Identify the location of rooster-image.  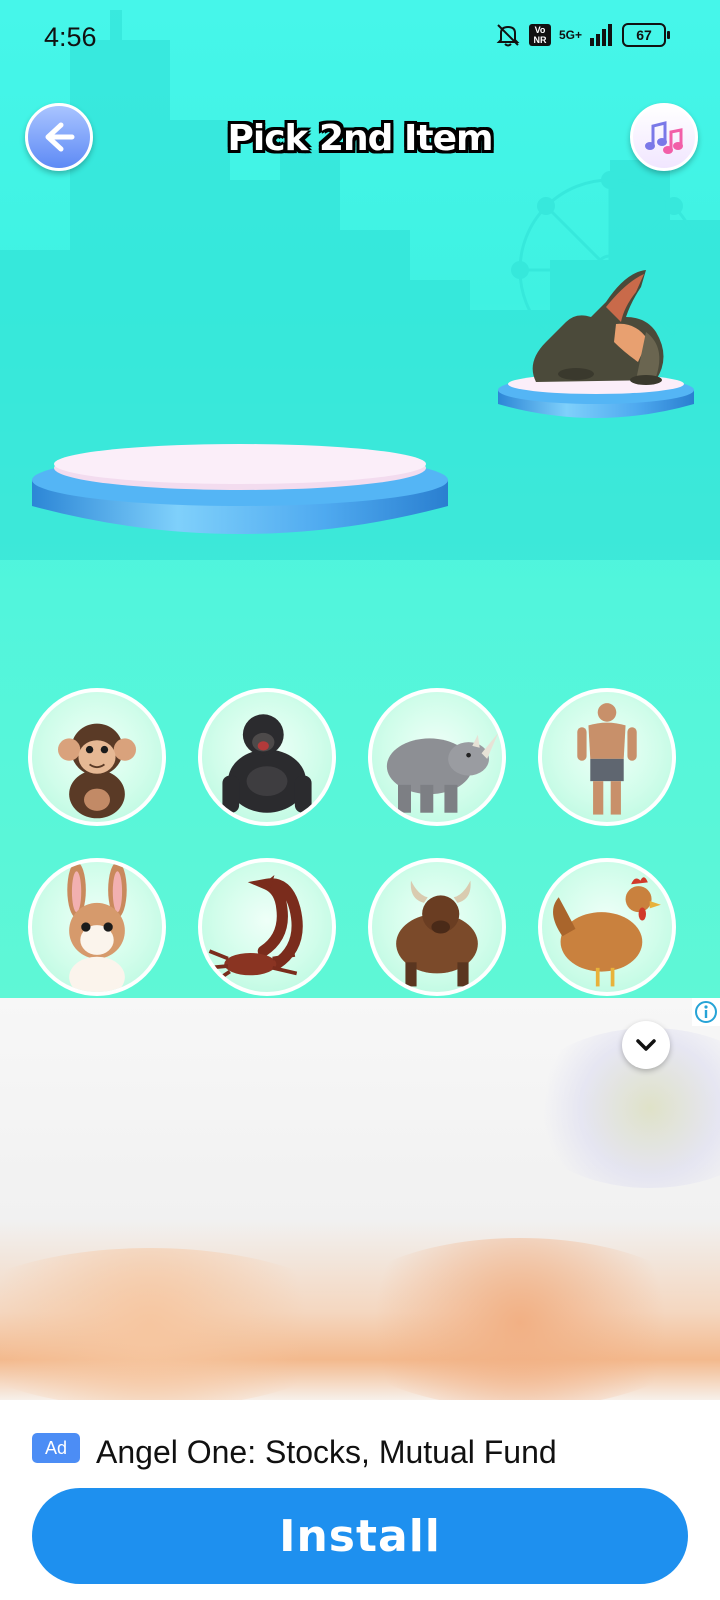
(607, 932).